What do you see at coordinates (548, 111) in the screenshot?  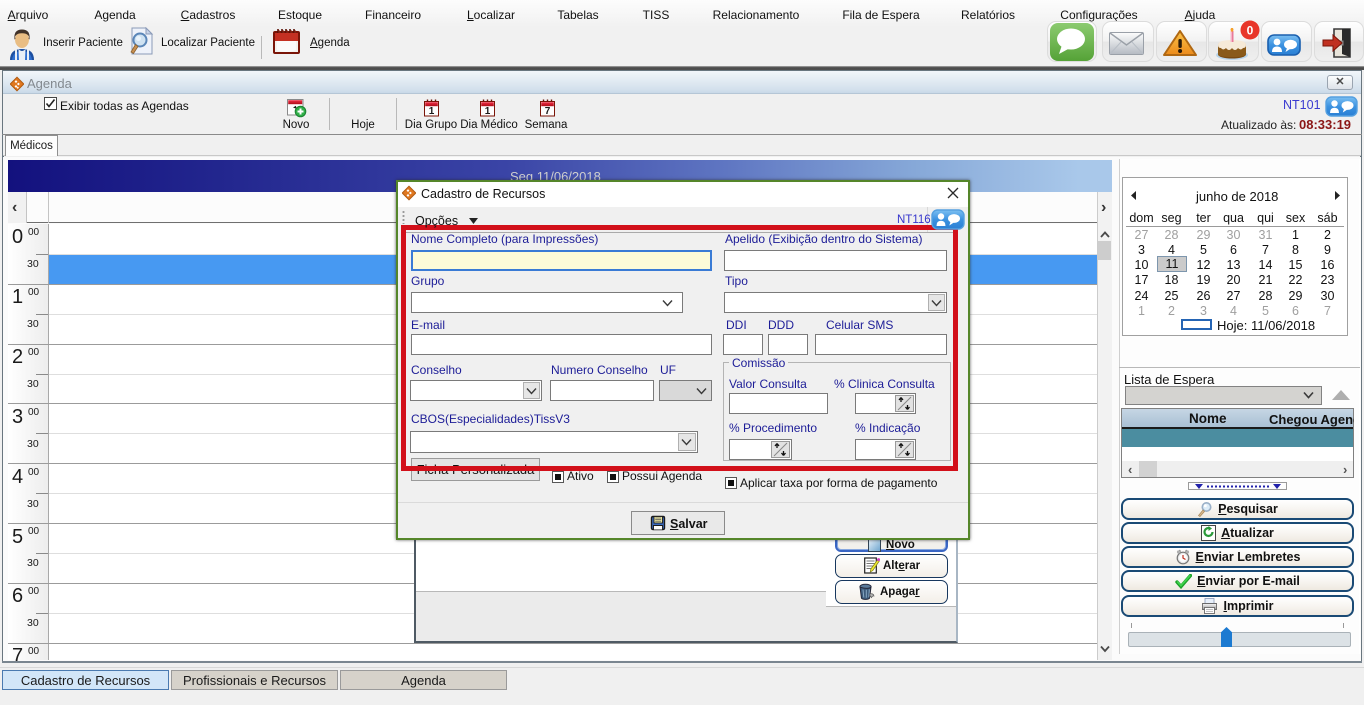 I see `svg-text: 7` at bounding box center [548, 111].